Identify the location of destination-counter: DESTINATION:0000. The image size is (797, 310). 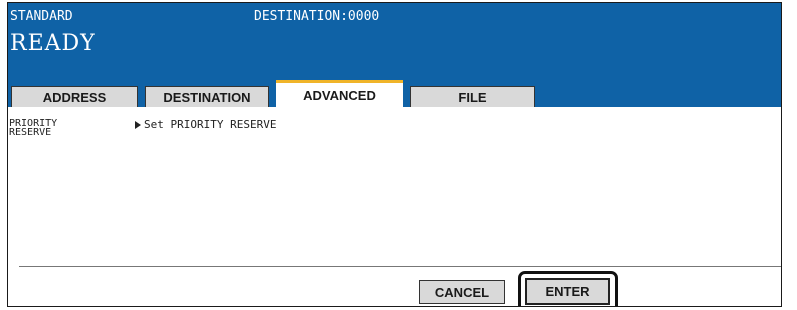
(317, 16).